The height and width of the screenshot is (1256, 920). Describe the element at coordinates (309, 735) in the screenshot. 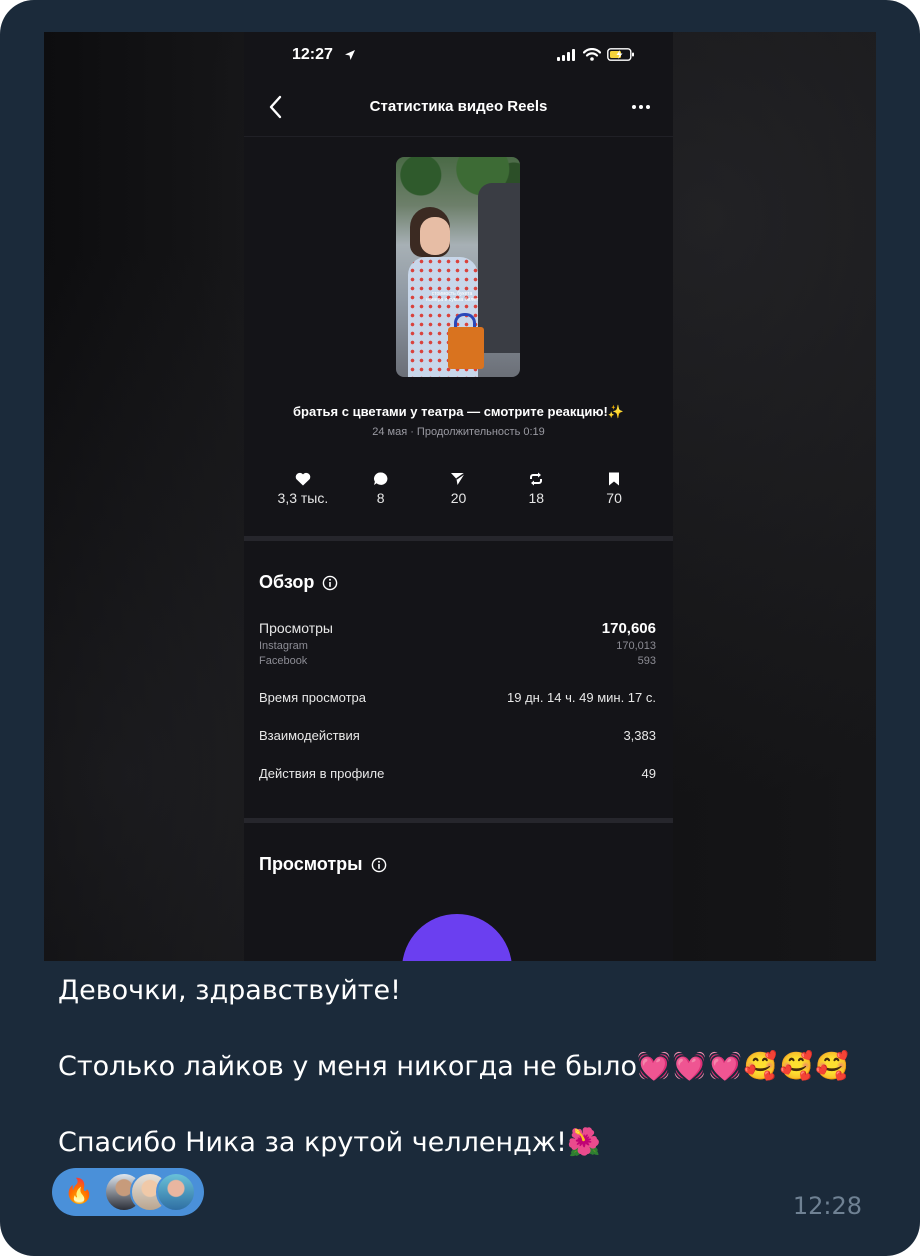

I see `interactions-label: Взаимодействия` at that location.